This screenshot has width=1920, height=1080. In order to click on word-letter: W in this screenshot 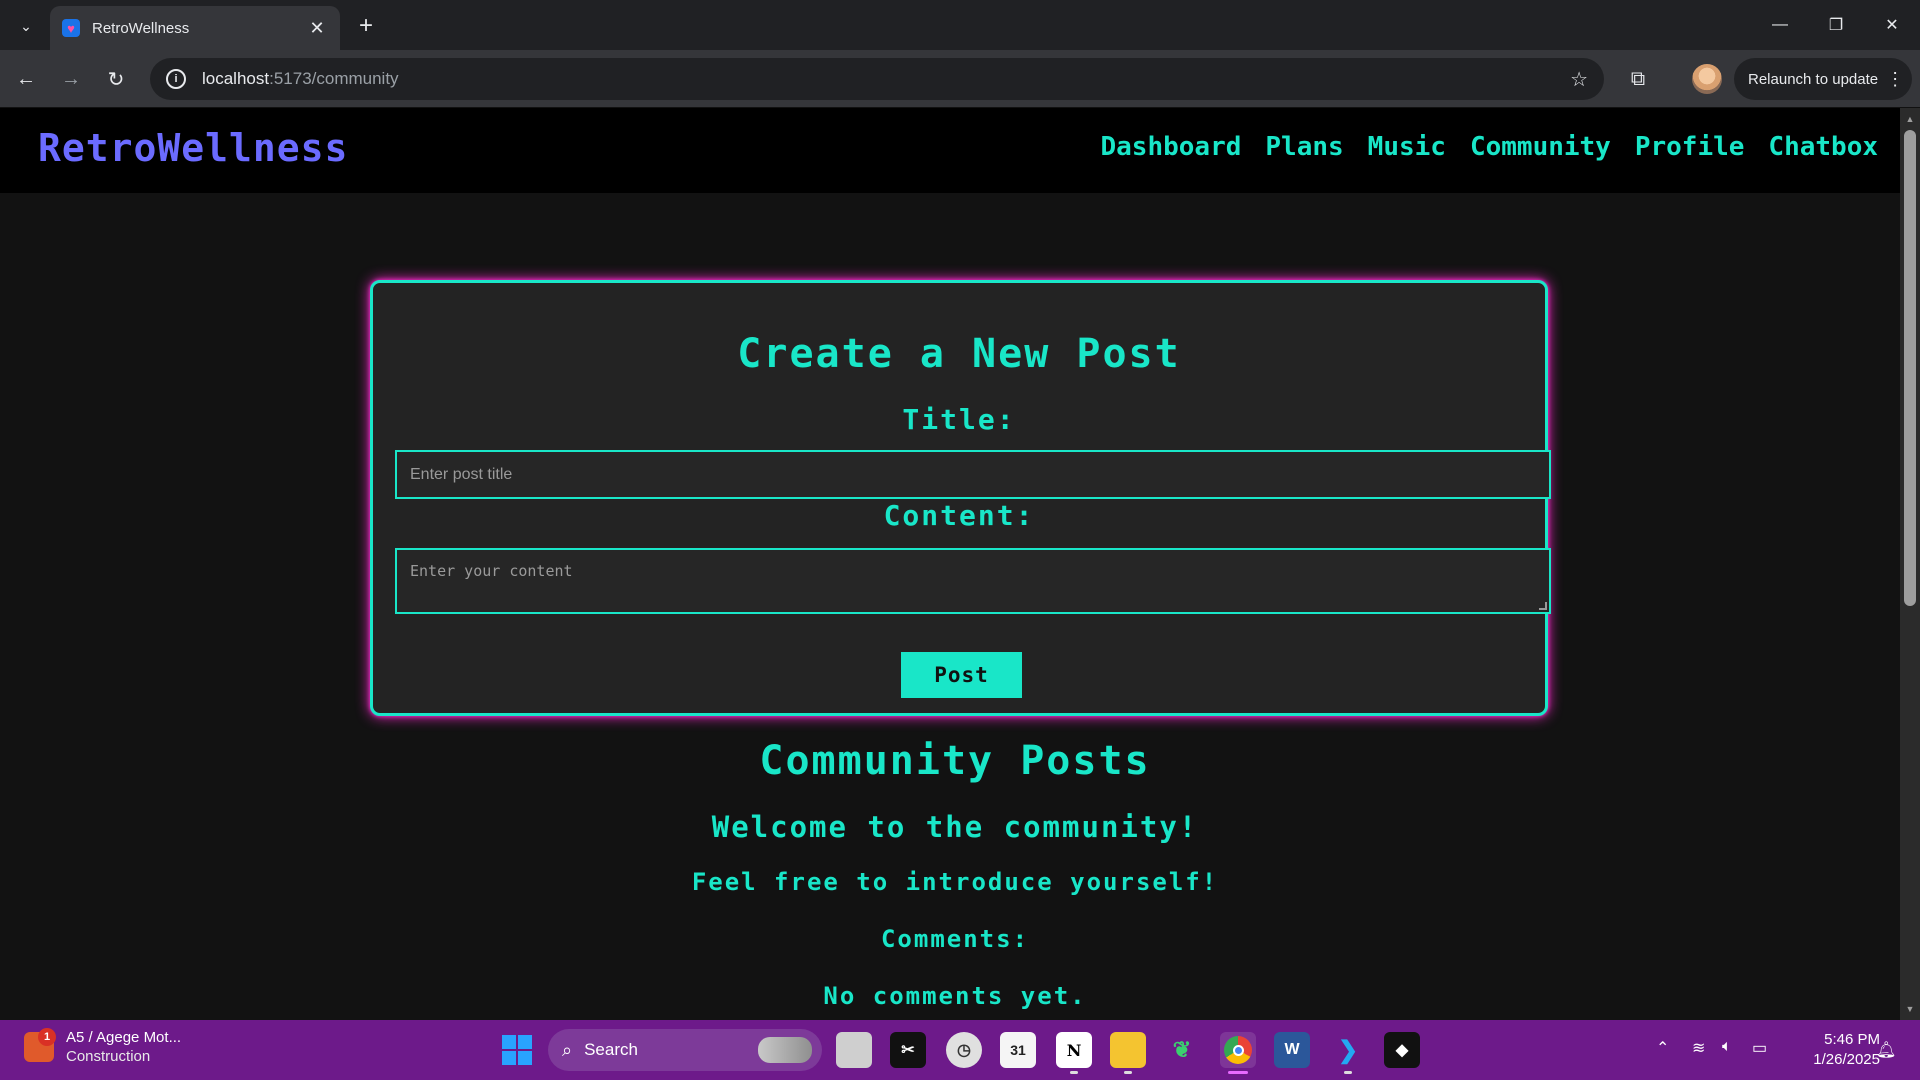, I will do `click(1292, 1049)`.